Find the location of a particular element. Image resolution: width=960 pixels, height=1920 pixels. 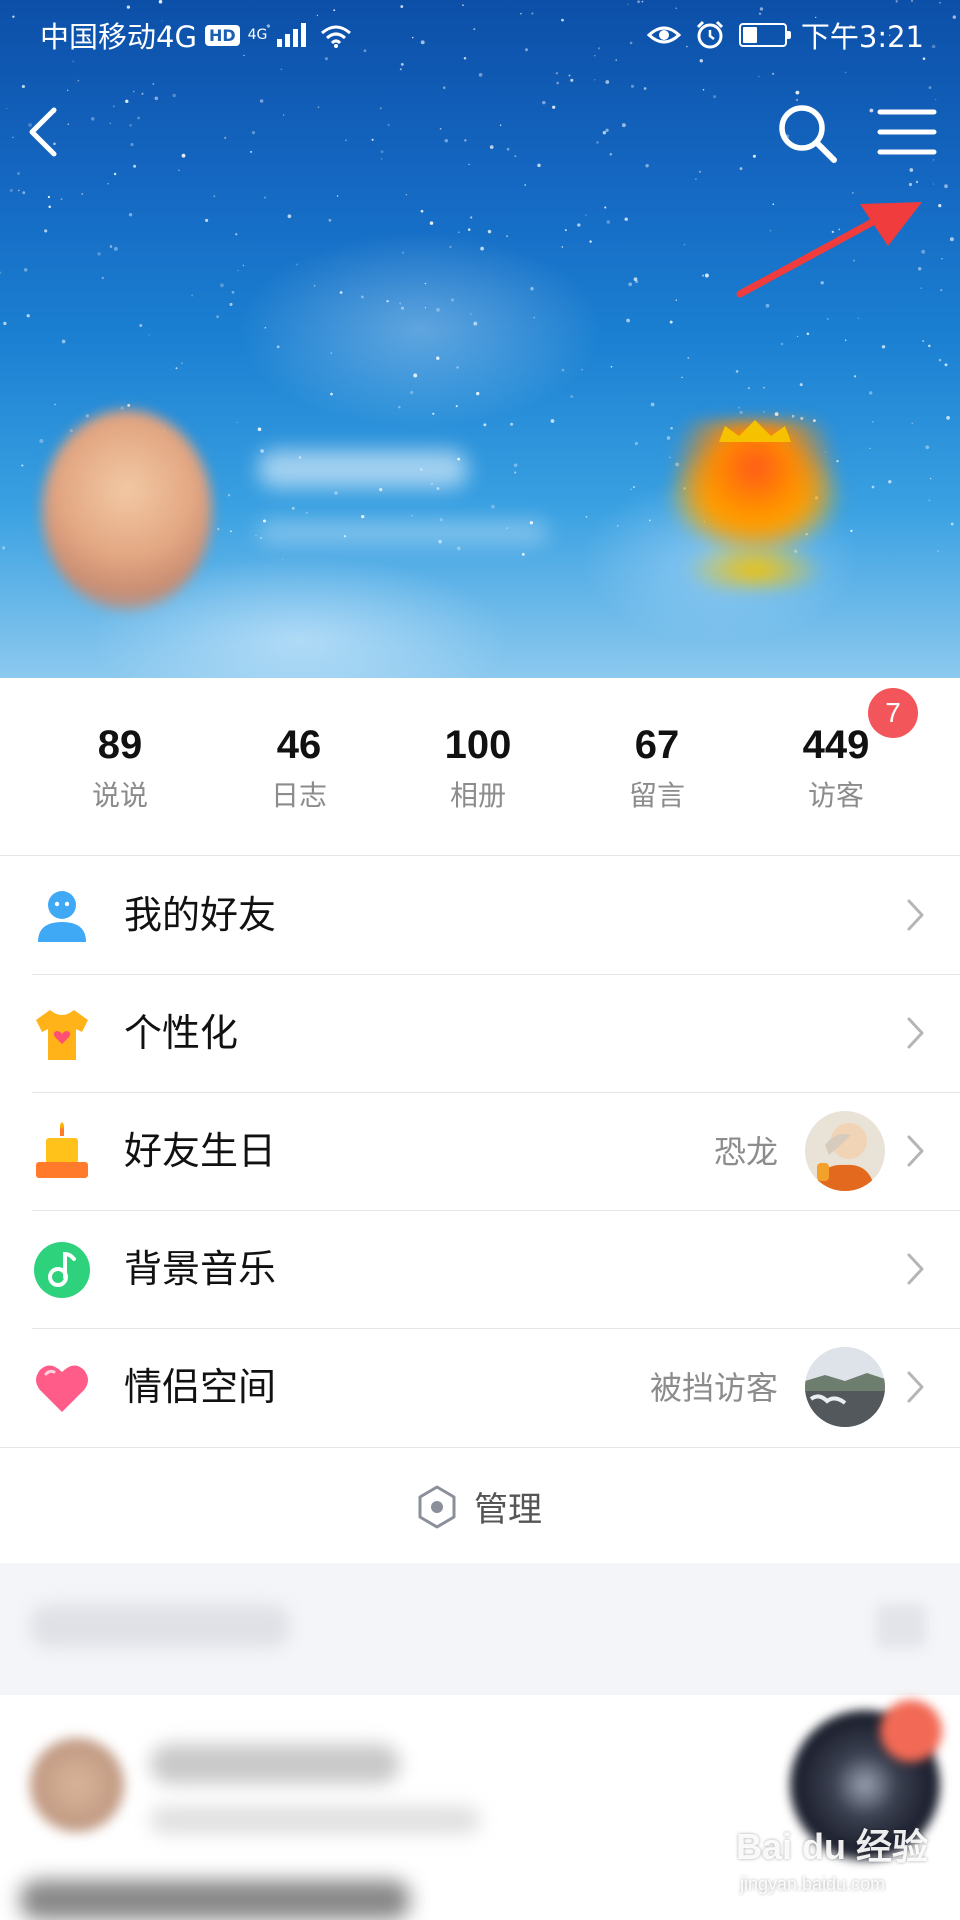

search-icon is located at coordinates (808, 134).